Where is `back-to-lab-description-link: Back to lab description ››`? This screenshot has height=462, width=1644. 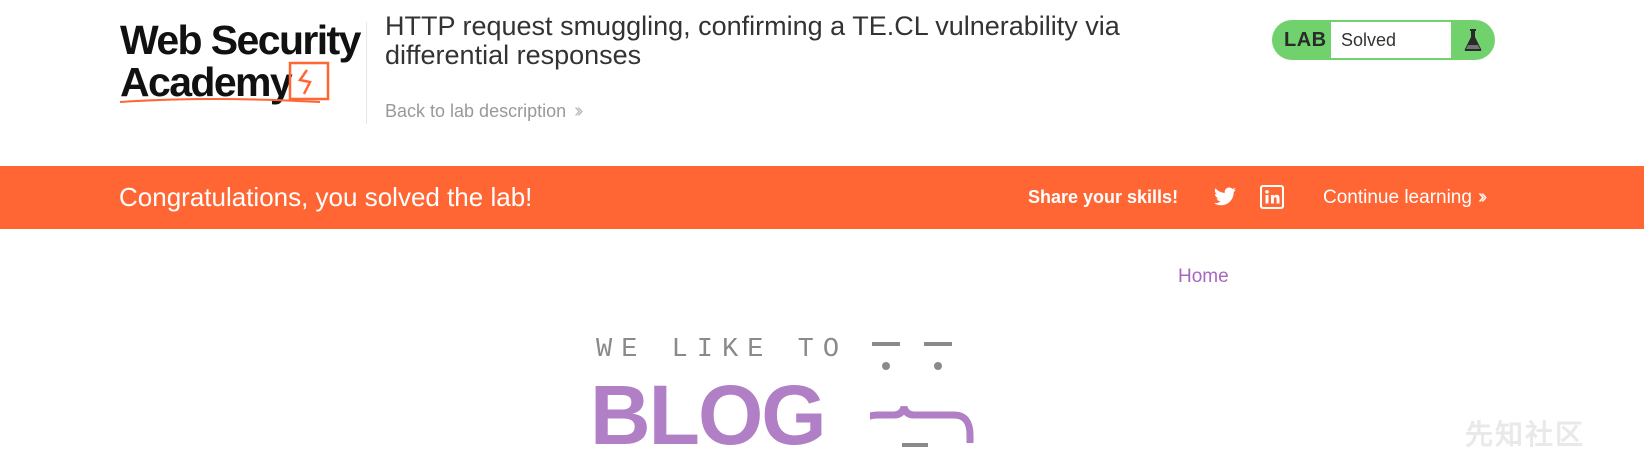
back-to-lab-description-link: Back to lab description ›› is located at coordinates (484, 111).